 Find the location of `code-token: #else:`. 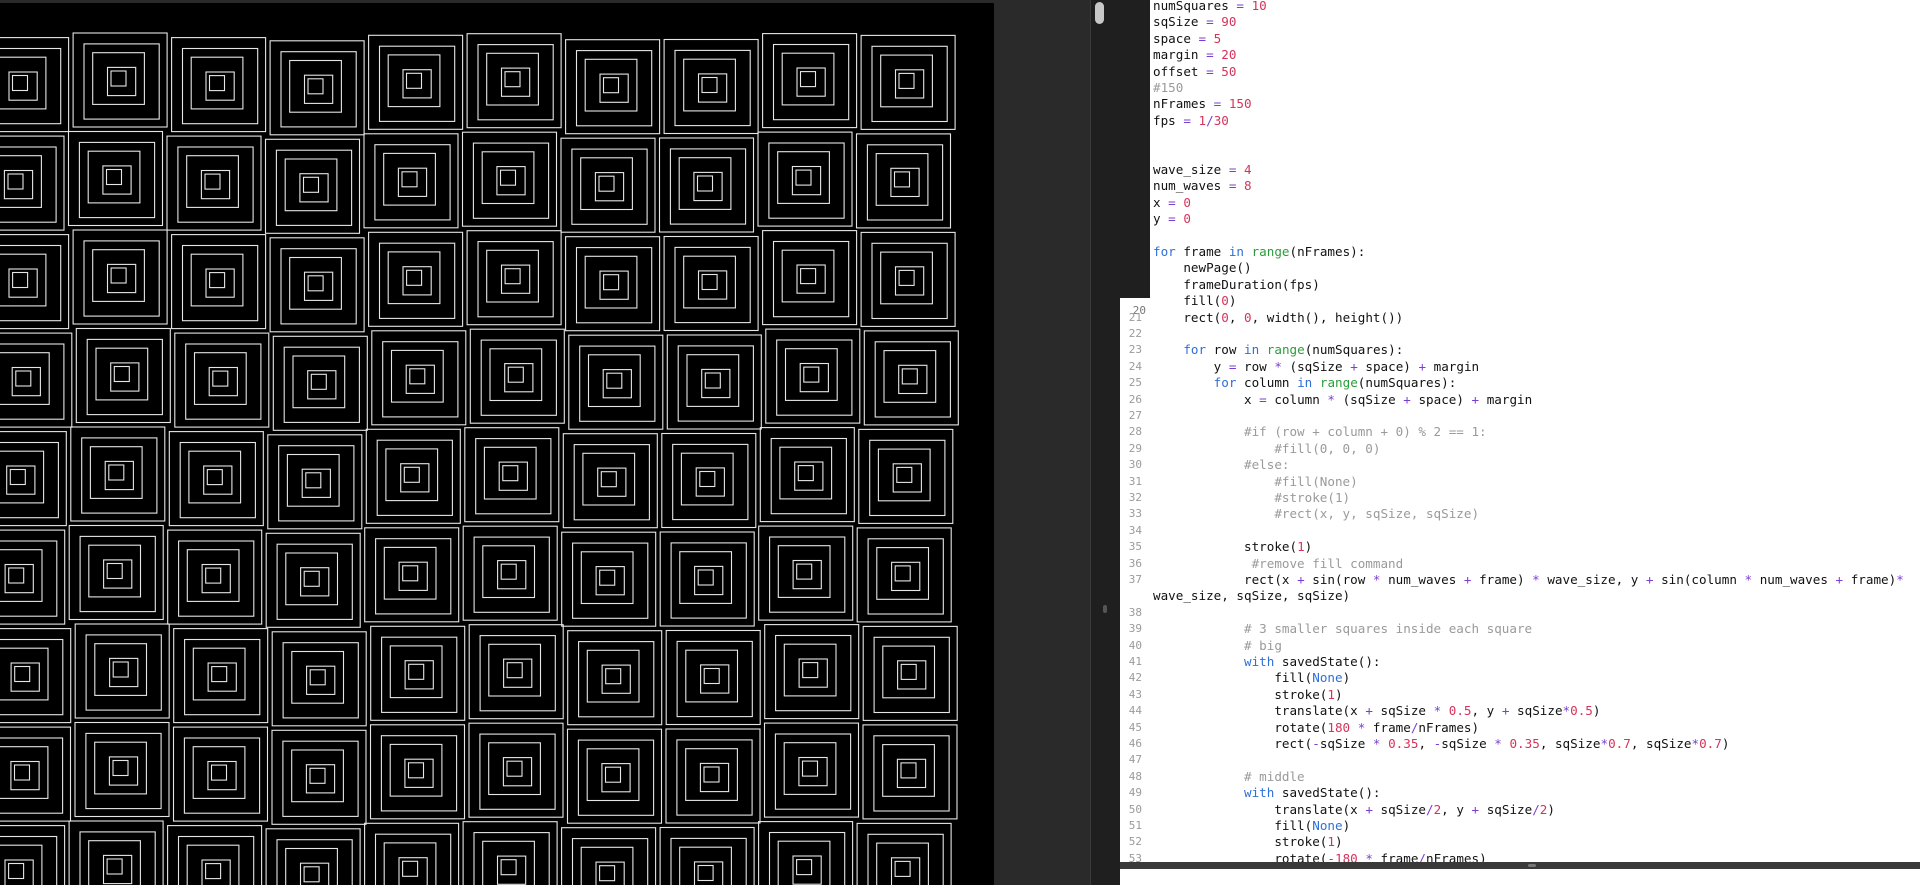

code-token: #else: is located at coordinates (1221, 465).